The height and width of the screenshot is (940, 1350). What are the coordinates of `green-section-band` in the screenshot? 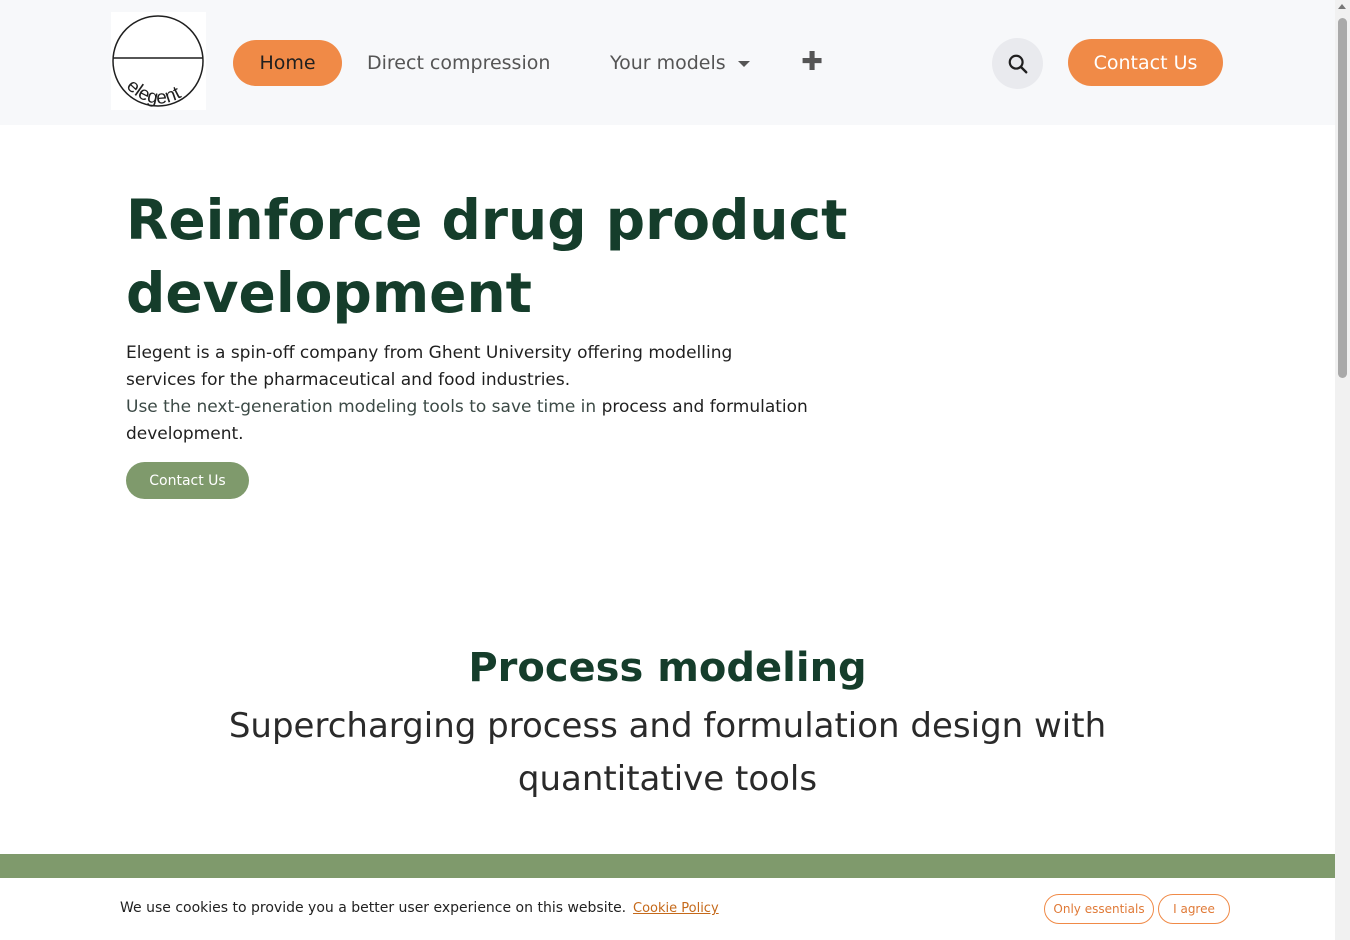 It's located at (667, 867).